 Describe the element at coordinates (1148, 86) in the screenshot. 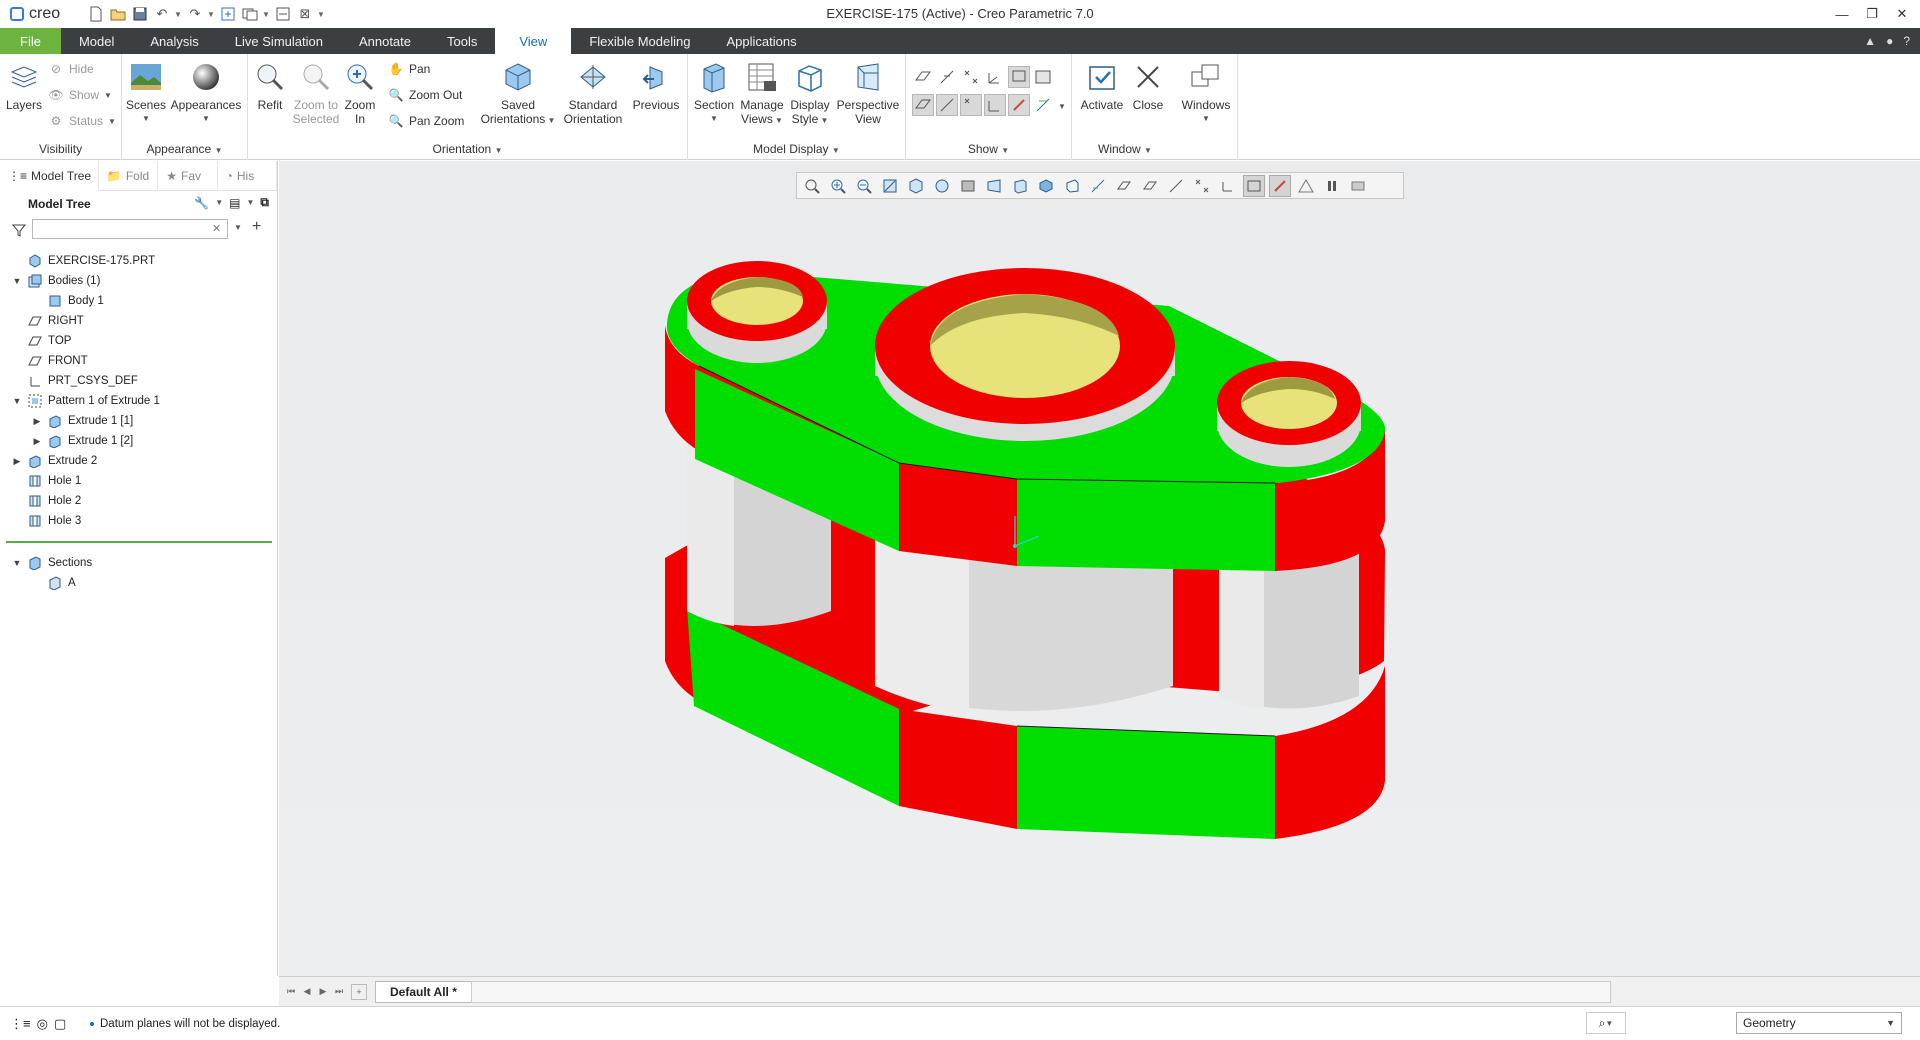

I see `close-button: Close` at that location.